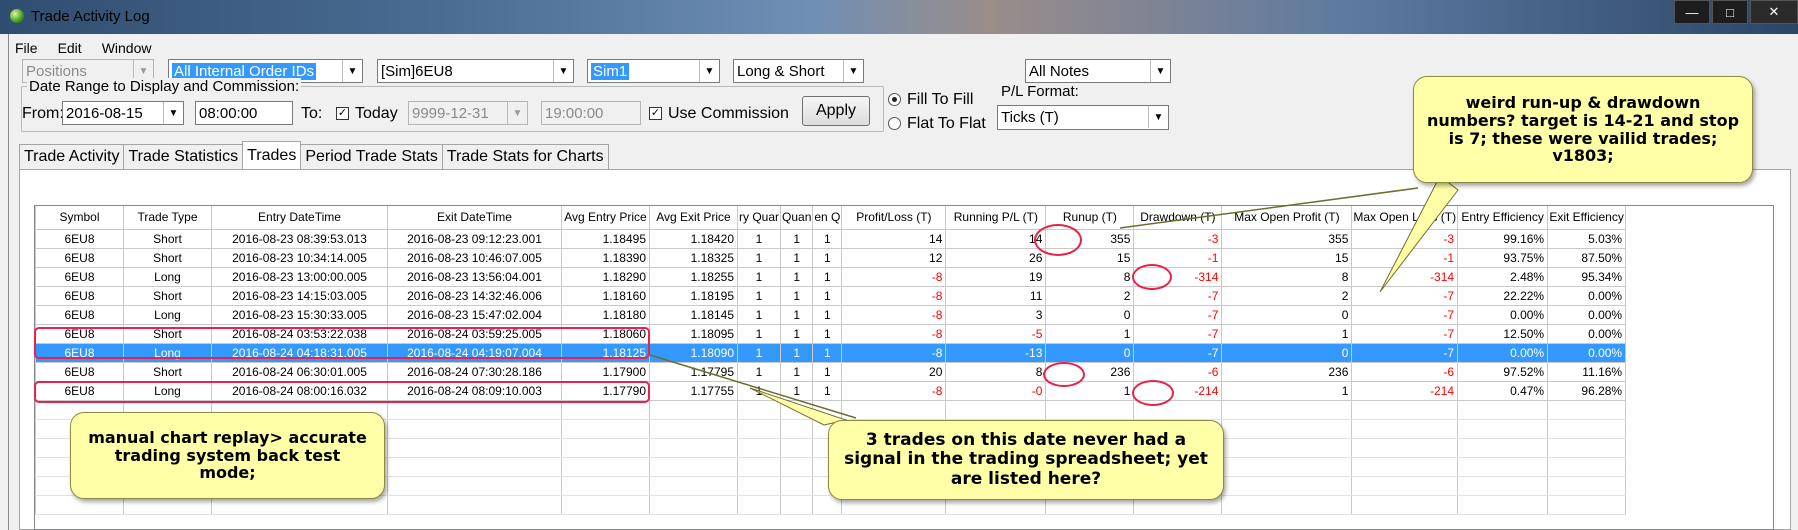 The width and height of the screenshot is (1798, 530). I want to click on to-time-value: 19:00:00, so click(574, 113).